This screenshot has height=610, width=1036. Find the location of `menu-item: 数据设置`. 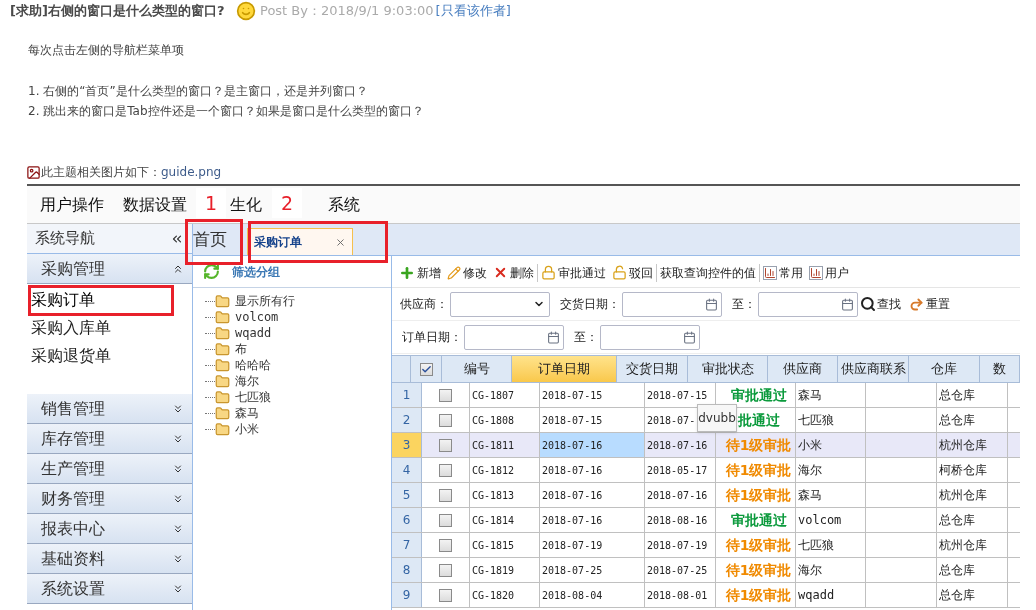

menu-item: 数据设置 is located at coordinates (155, 204).